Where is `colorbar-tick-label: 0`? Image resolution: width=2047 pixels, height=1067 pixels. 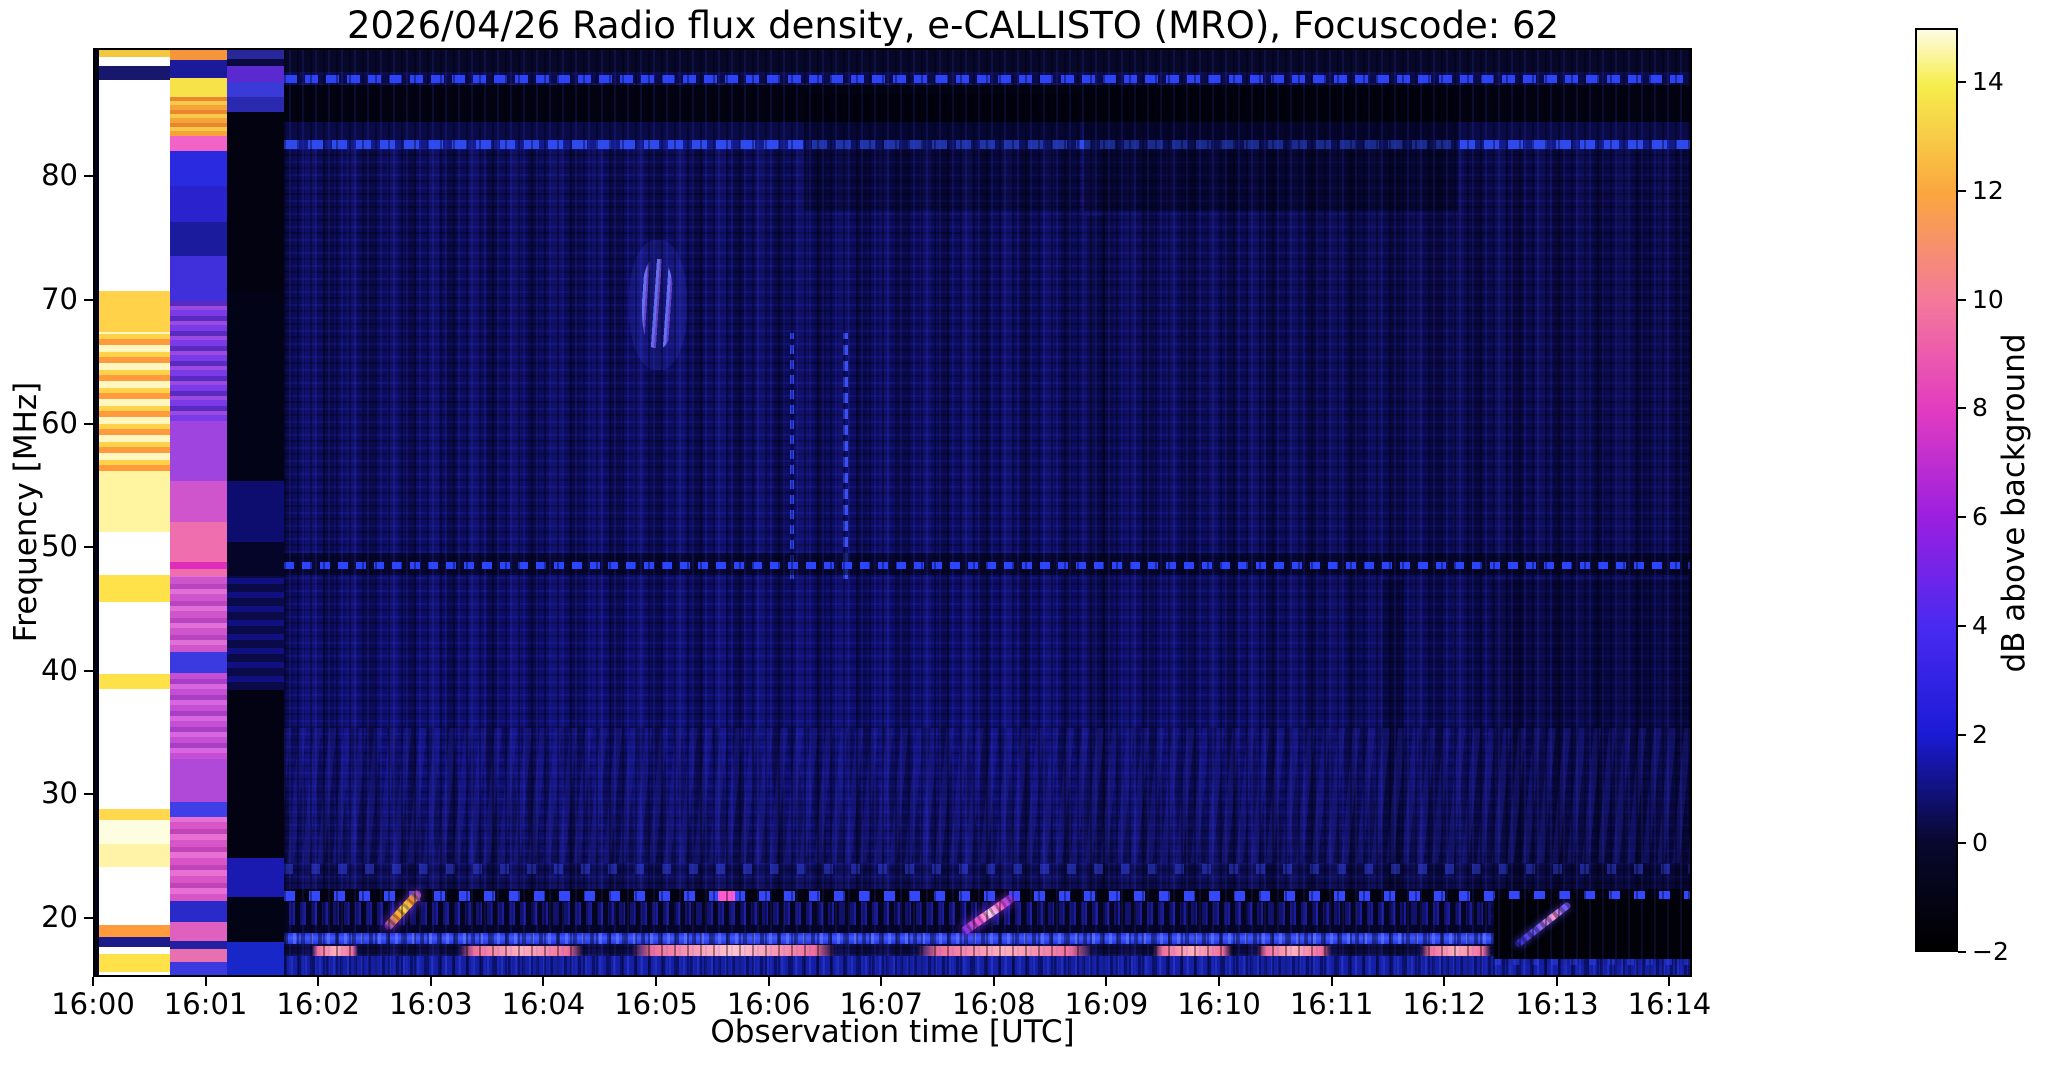 colorbar-tick-label: 0 is located at coordinates (1980, 843).